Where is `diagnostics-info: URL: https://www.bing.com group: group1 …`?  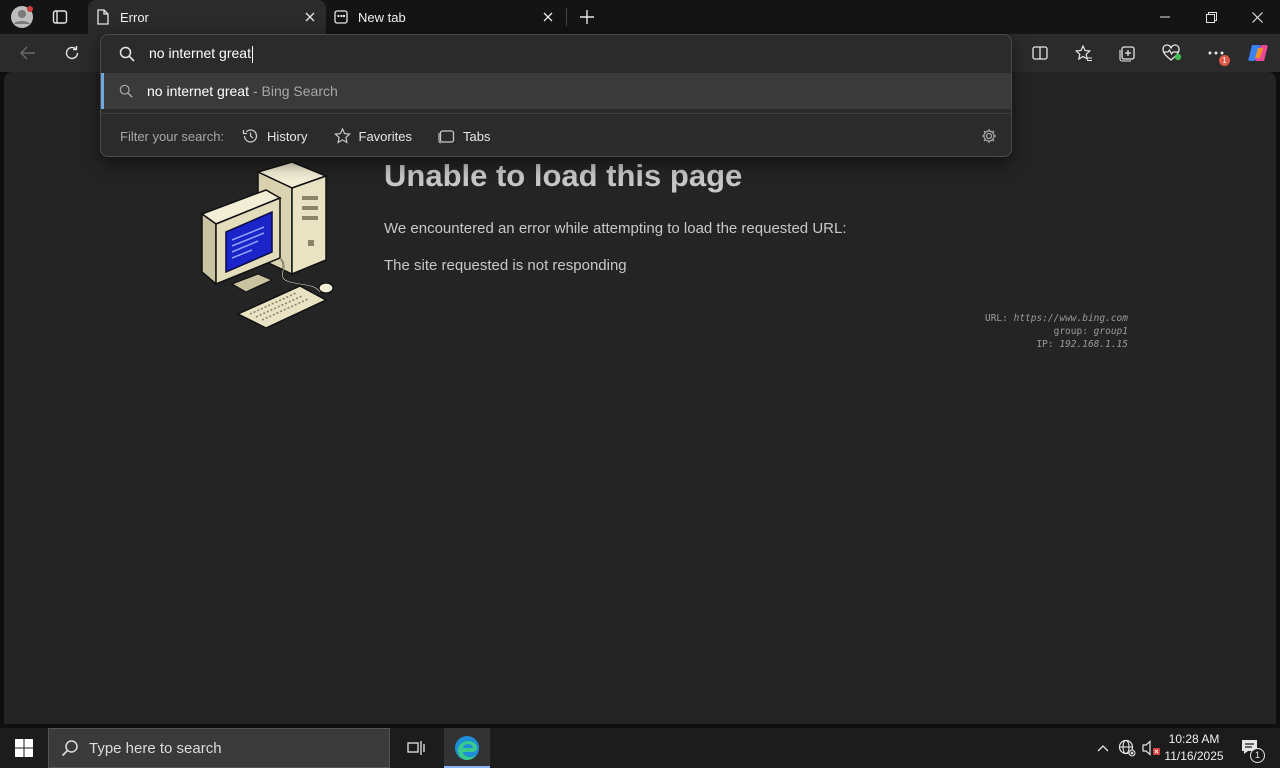 diagnostics-info: URL: https://www.bing.com group: group1 … is located at coordinates (1056, 331).